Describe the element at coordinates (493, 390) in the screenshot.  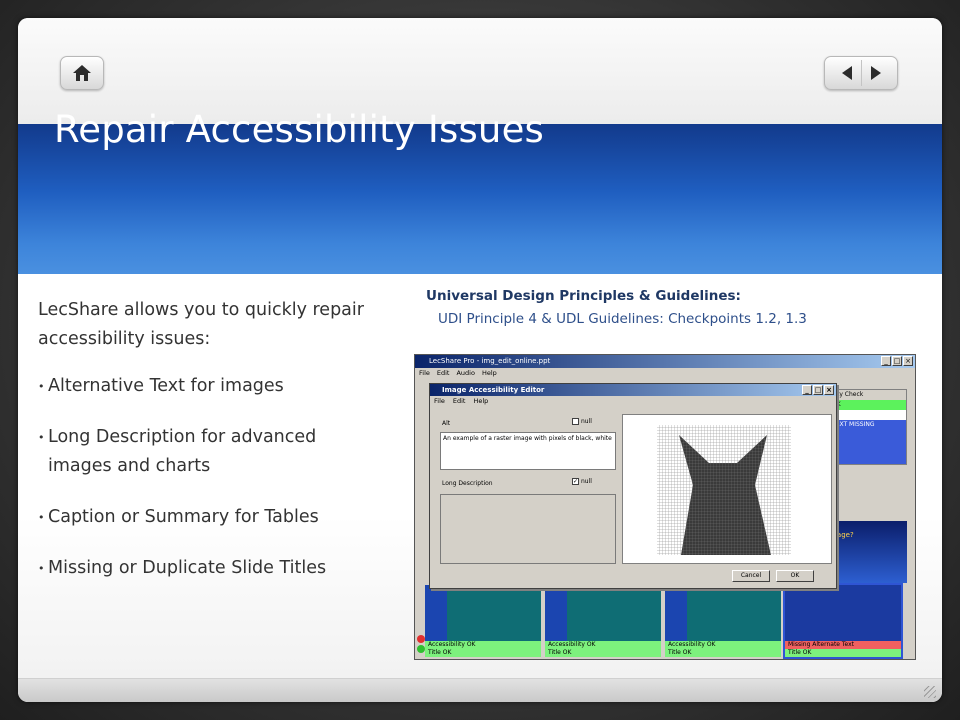
I see `dialog-title: Image Accessibility Editor` at that location.